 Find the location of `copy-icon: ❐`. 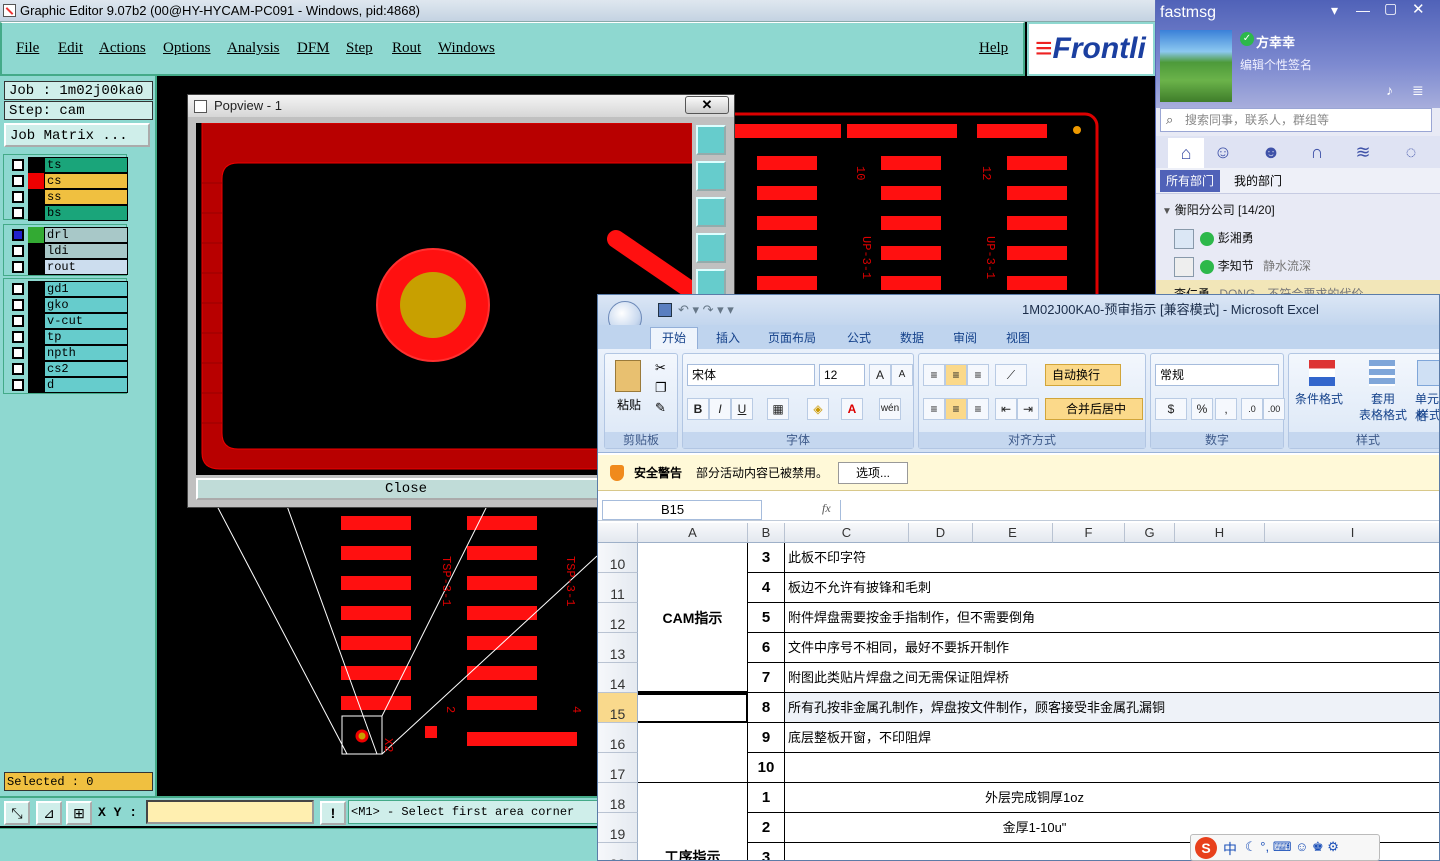

copy-icon: ❐ is located at coordinates (661, 388).